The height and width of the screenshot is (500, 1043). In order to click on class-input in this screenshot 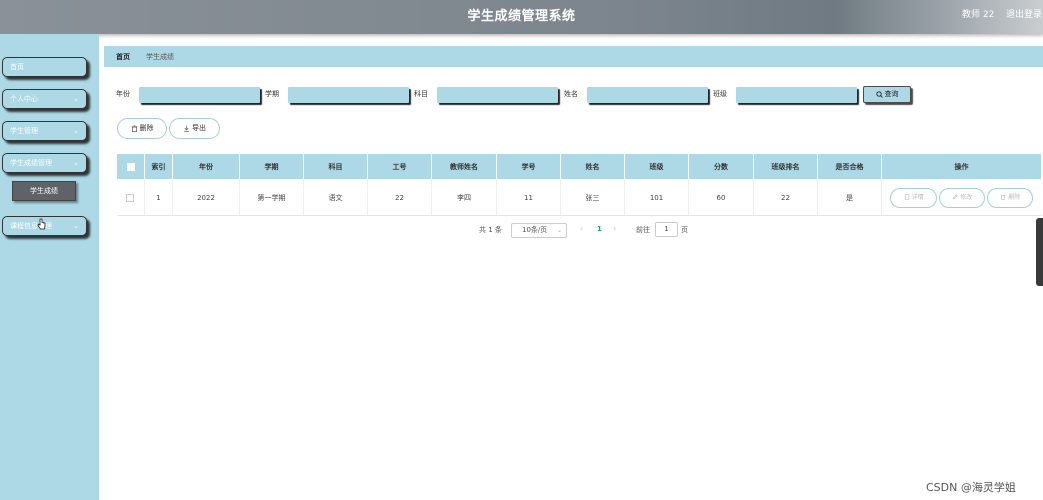, I will do `click(796, 95)`.